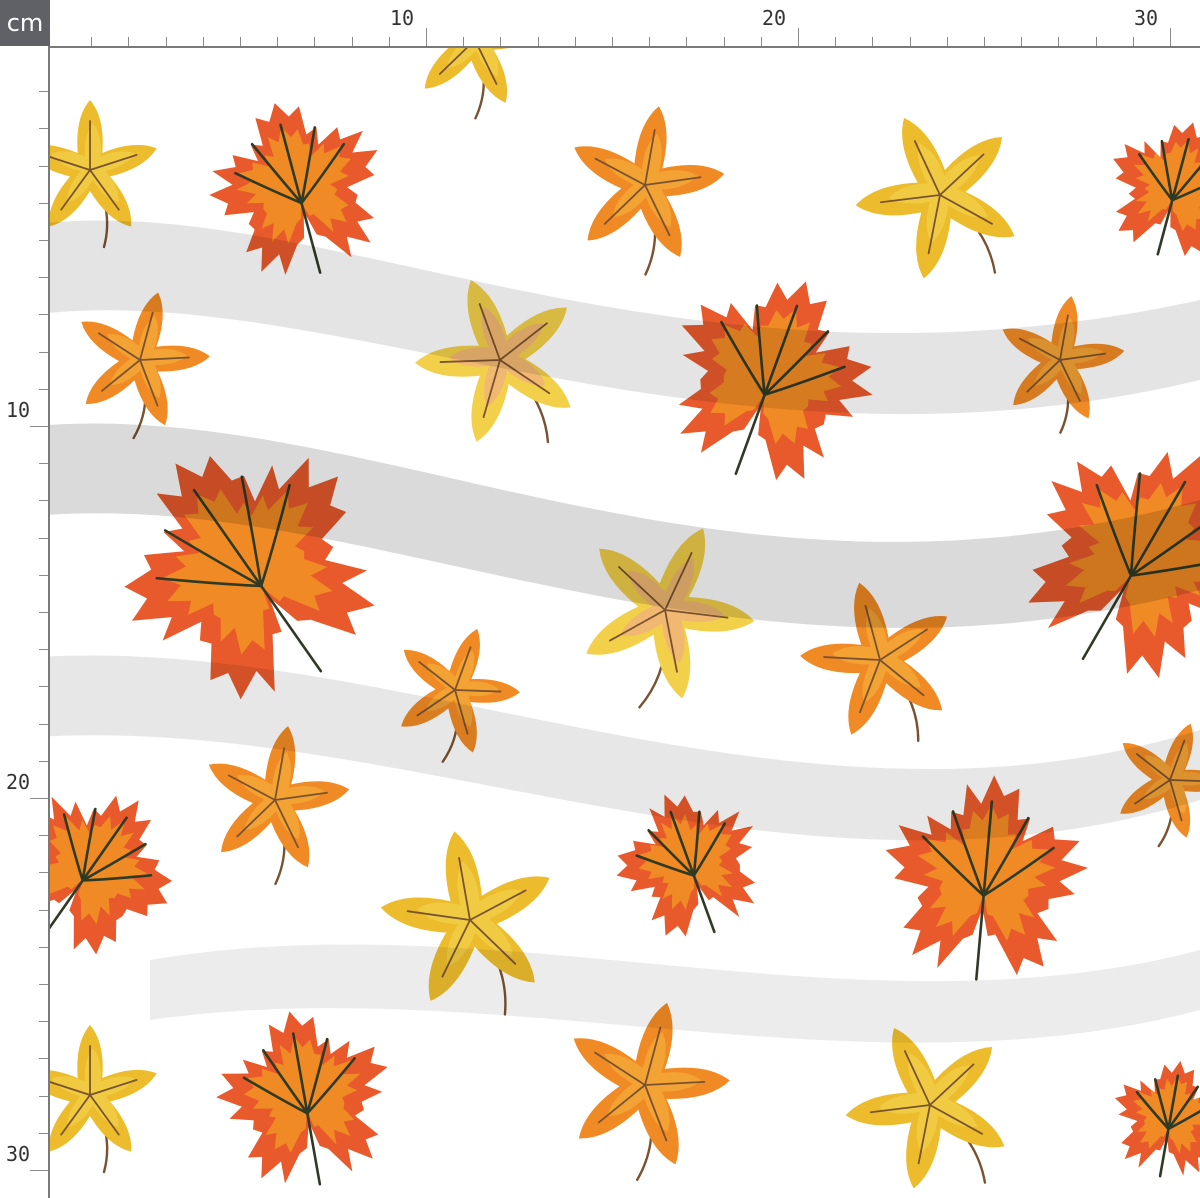  Describe the element at coordinates (18, 782) in the screenshot. I see `left-ruler-label-20: 20` at that location.